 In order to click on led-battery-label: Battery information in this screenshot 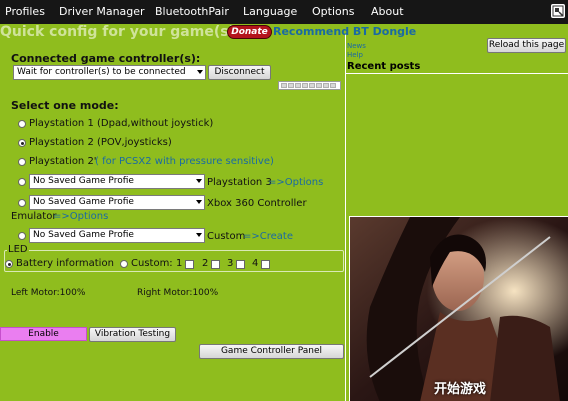, I will do `click(65, 263)`.